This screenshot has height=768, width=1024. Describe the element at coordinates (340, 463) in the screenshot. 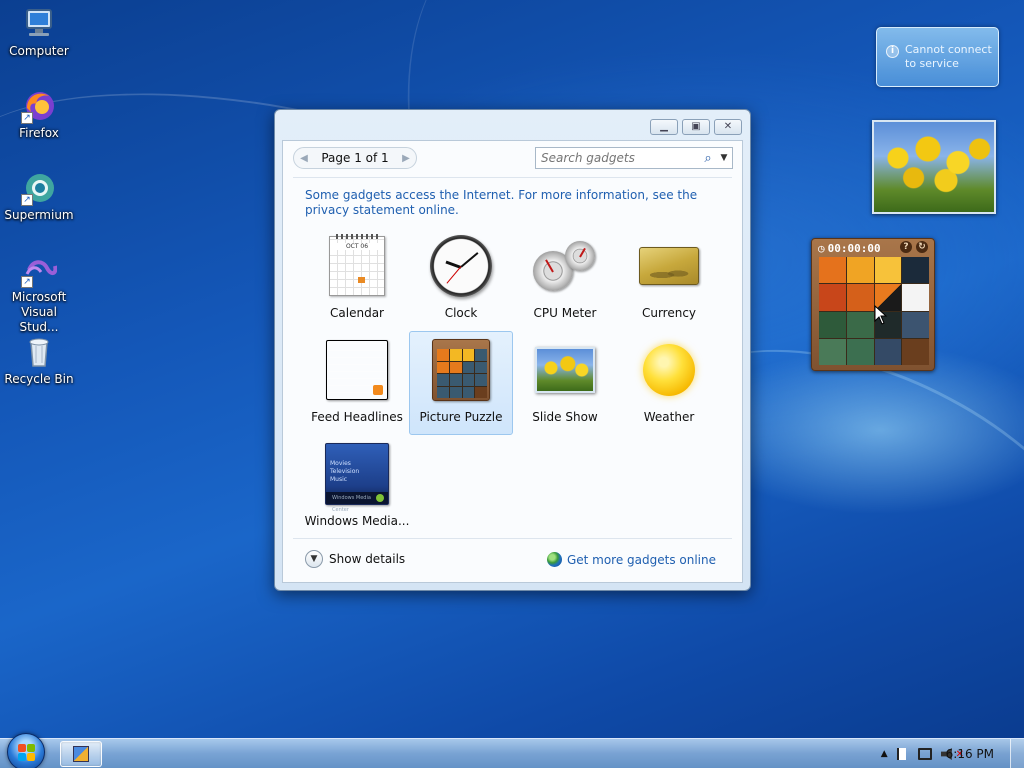

I see `media-line: Movies` at that location.